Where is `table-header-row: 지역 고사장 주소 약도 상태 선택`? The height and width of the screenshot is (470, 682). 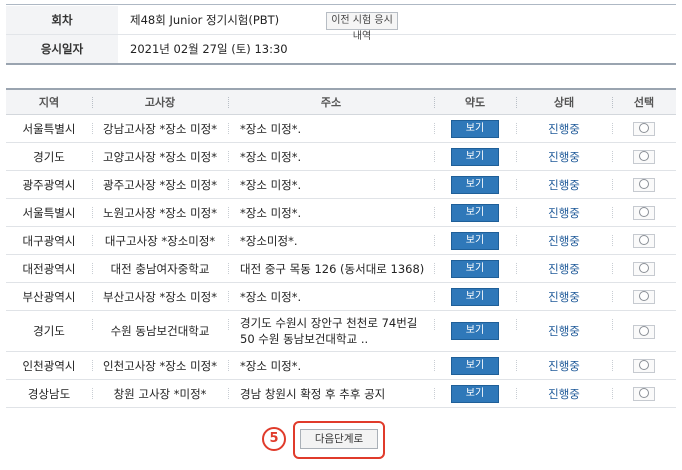
table-header-row: 지역 고사장 주소 약도 상태 선택 is located at coordinates (341, 102).